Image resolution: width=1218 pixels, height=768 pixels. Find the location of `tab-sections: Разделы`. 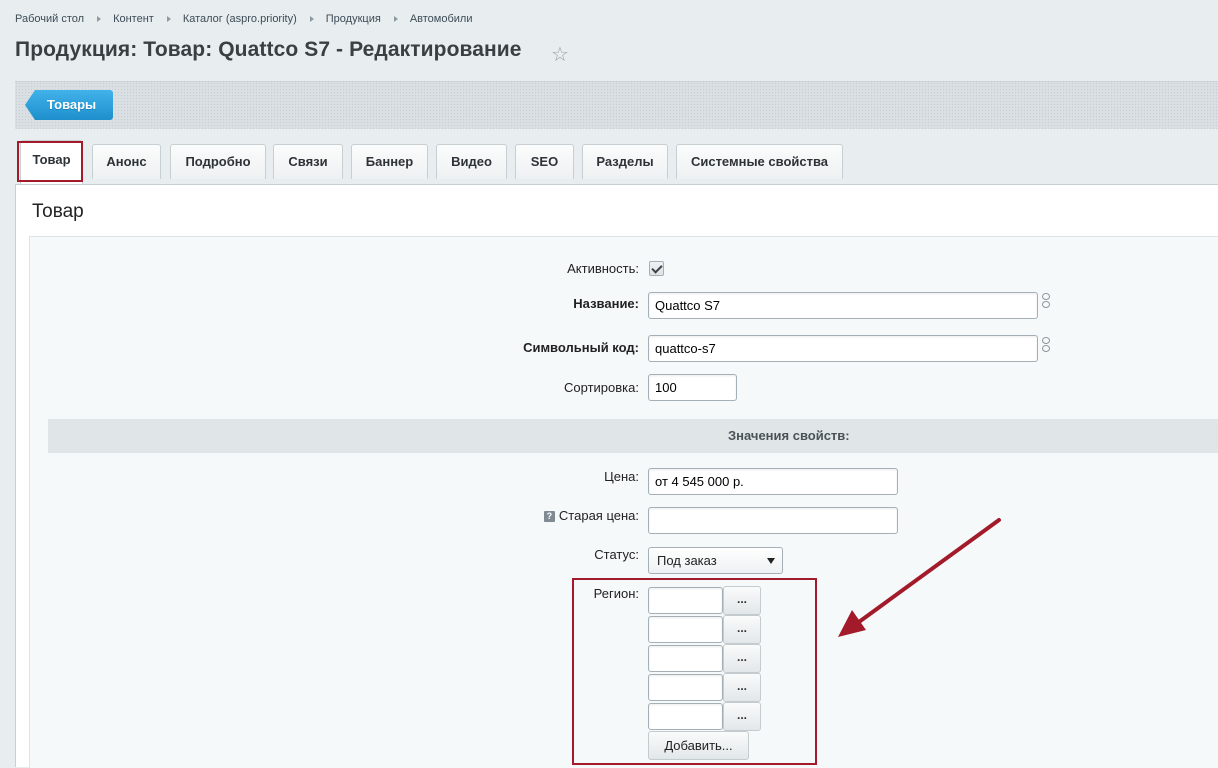

tab-sections: Разделы is located at coordinates (625, 161).